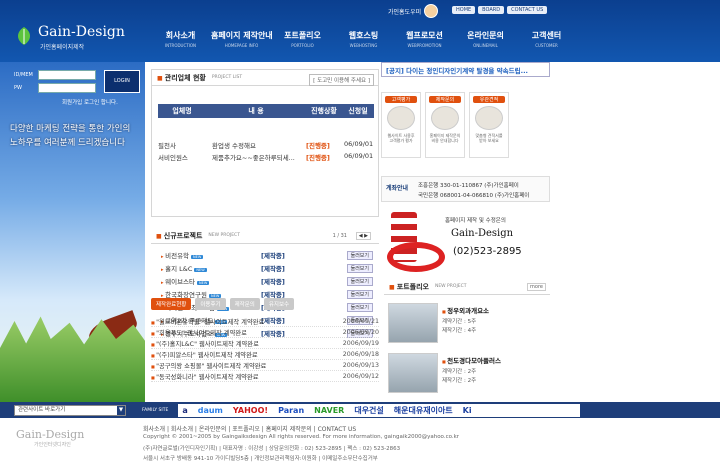 The height and width of the screenshot is (470, 720). Describe the element at coordinates (341, 80) in the screenshot. I see `project-search: [ 도고민 이용해 주세요 ]` at that location.